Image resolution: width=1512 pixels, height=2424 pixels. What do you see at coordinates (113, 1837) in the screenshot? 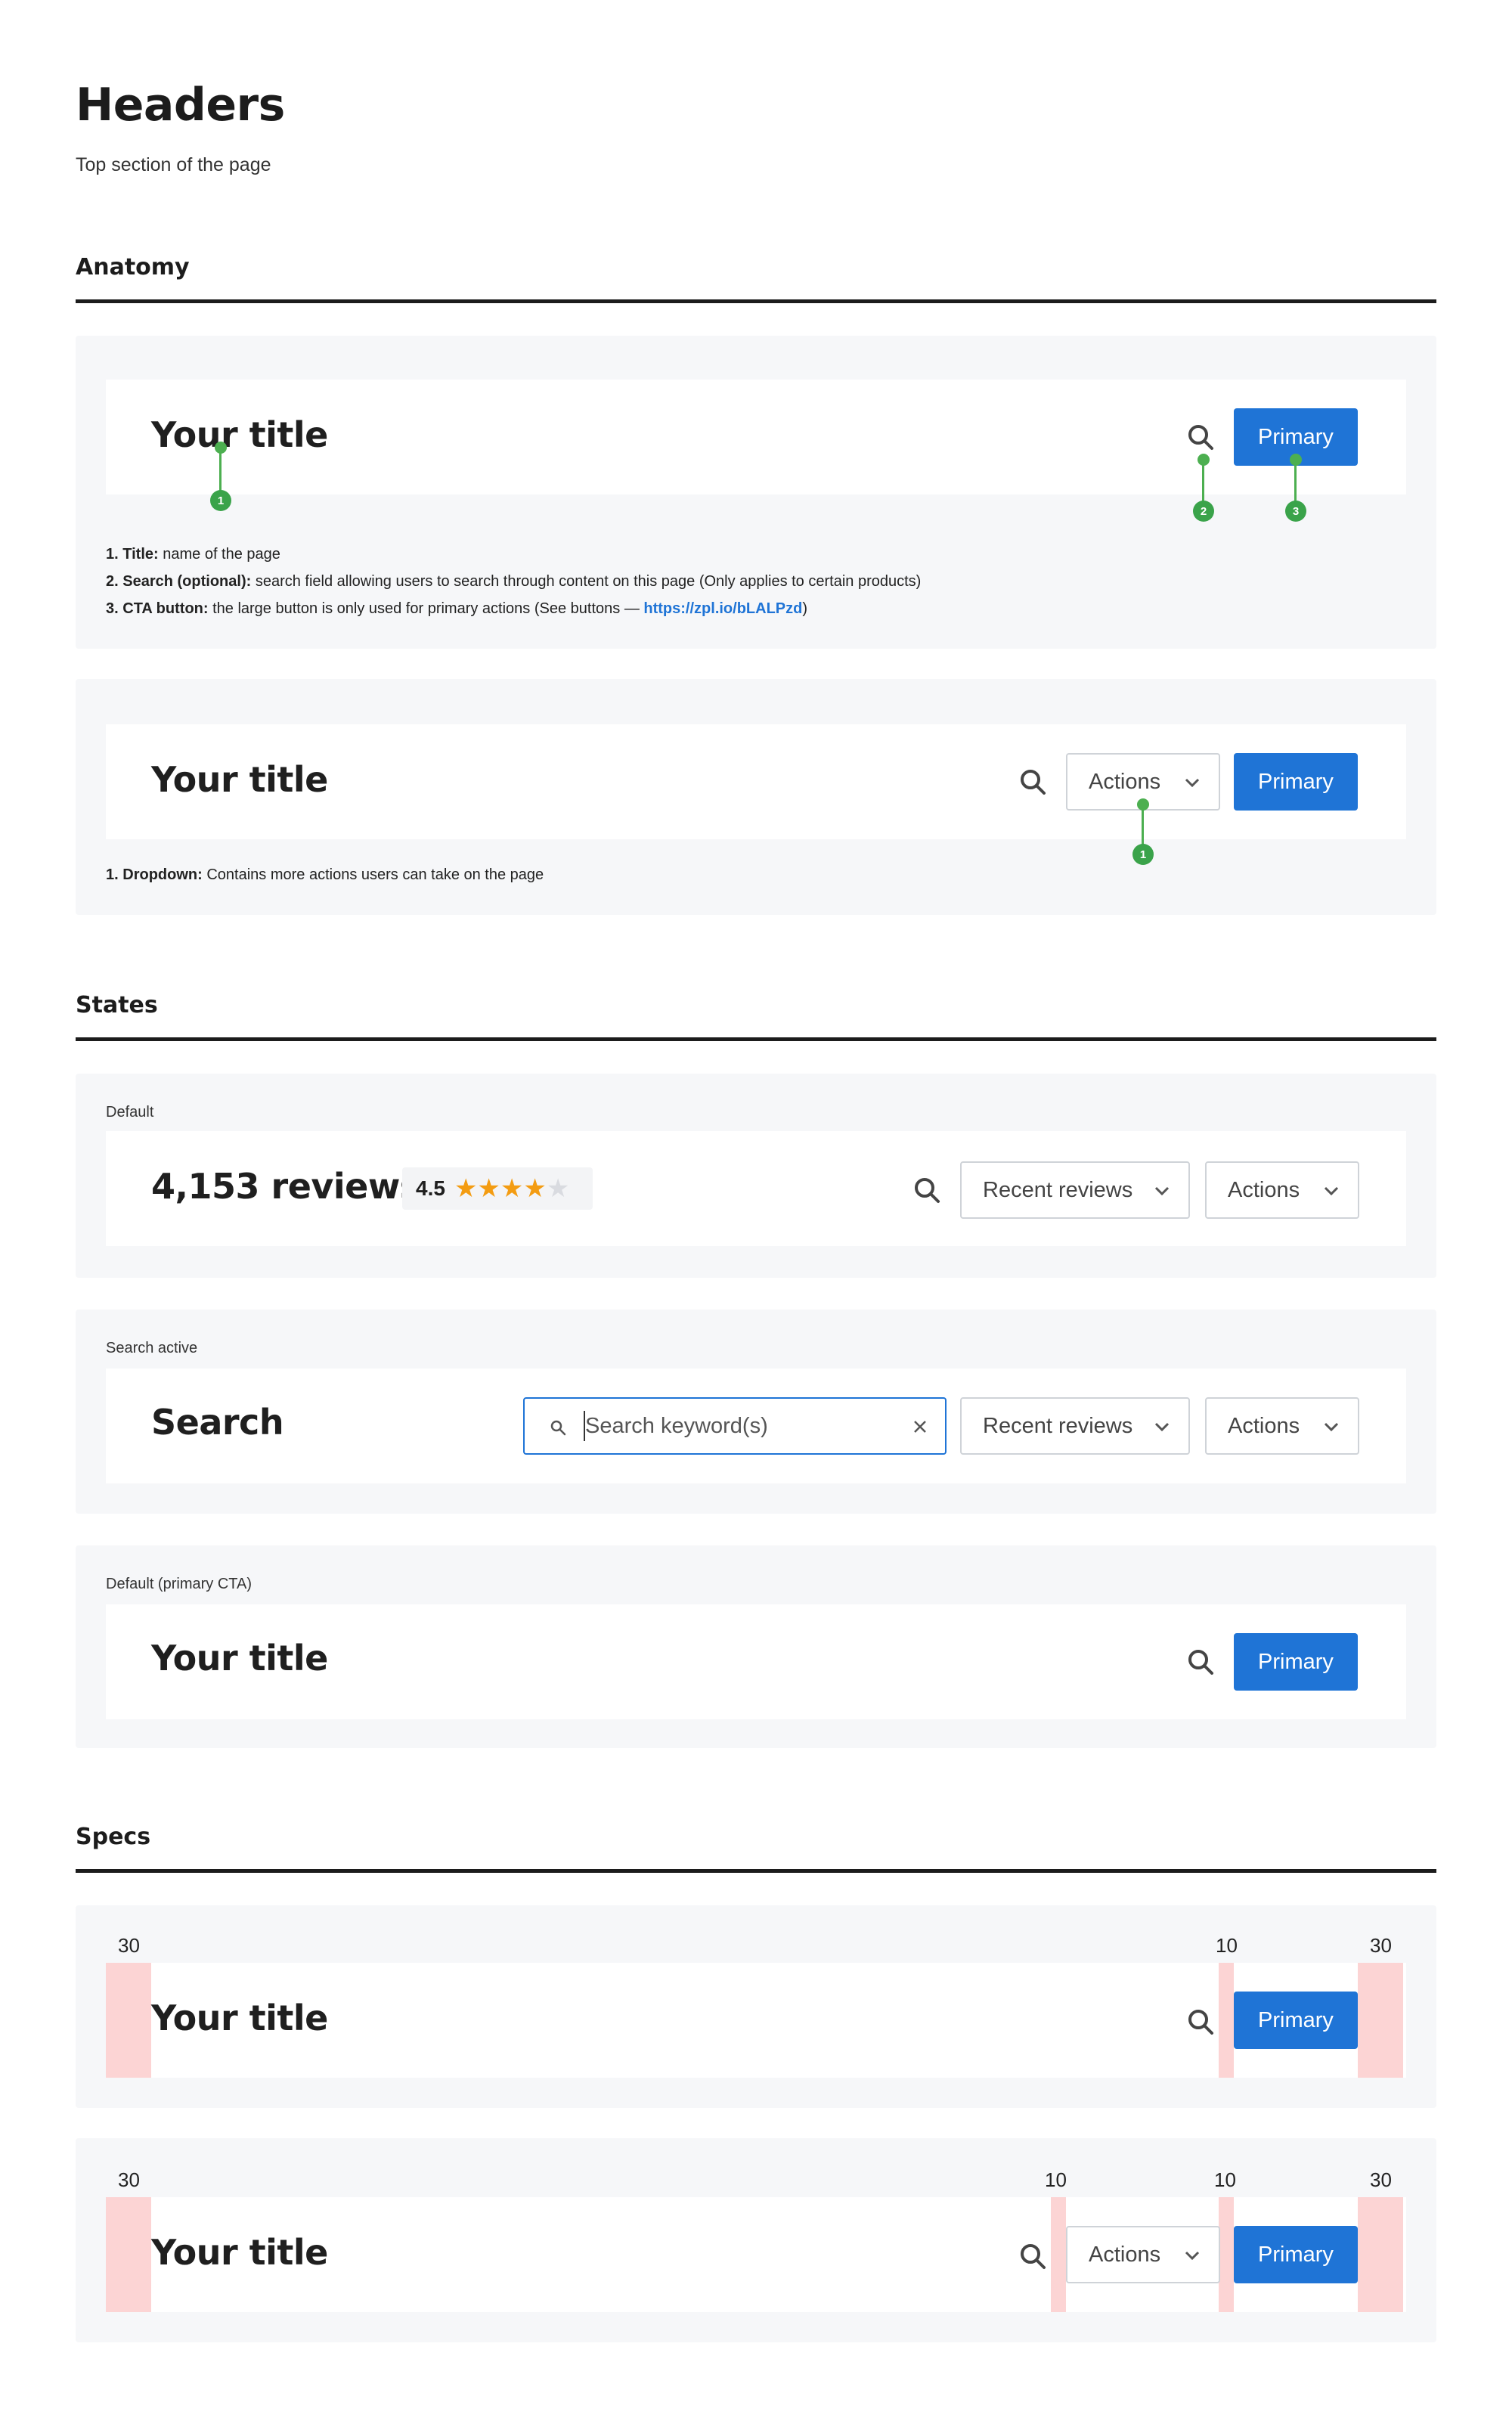
I see `section-title-specs: Specs` at bounding box center [113, 1837].